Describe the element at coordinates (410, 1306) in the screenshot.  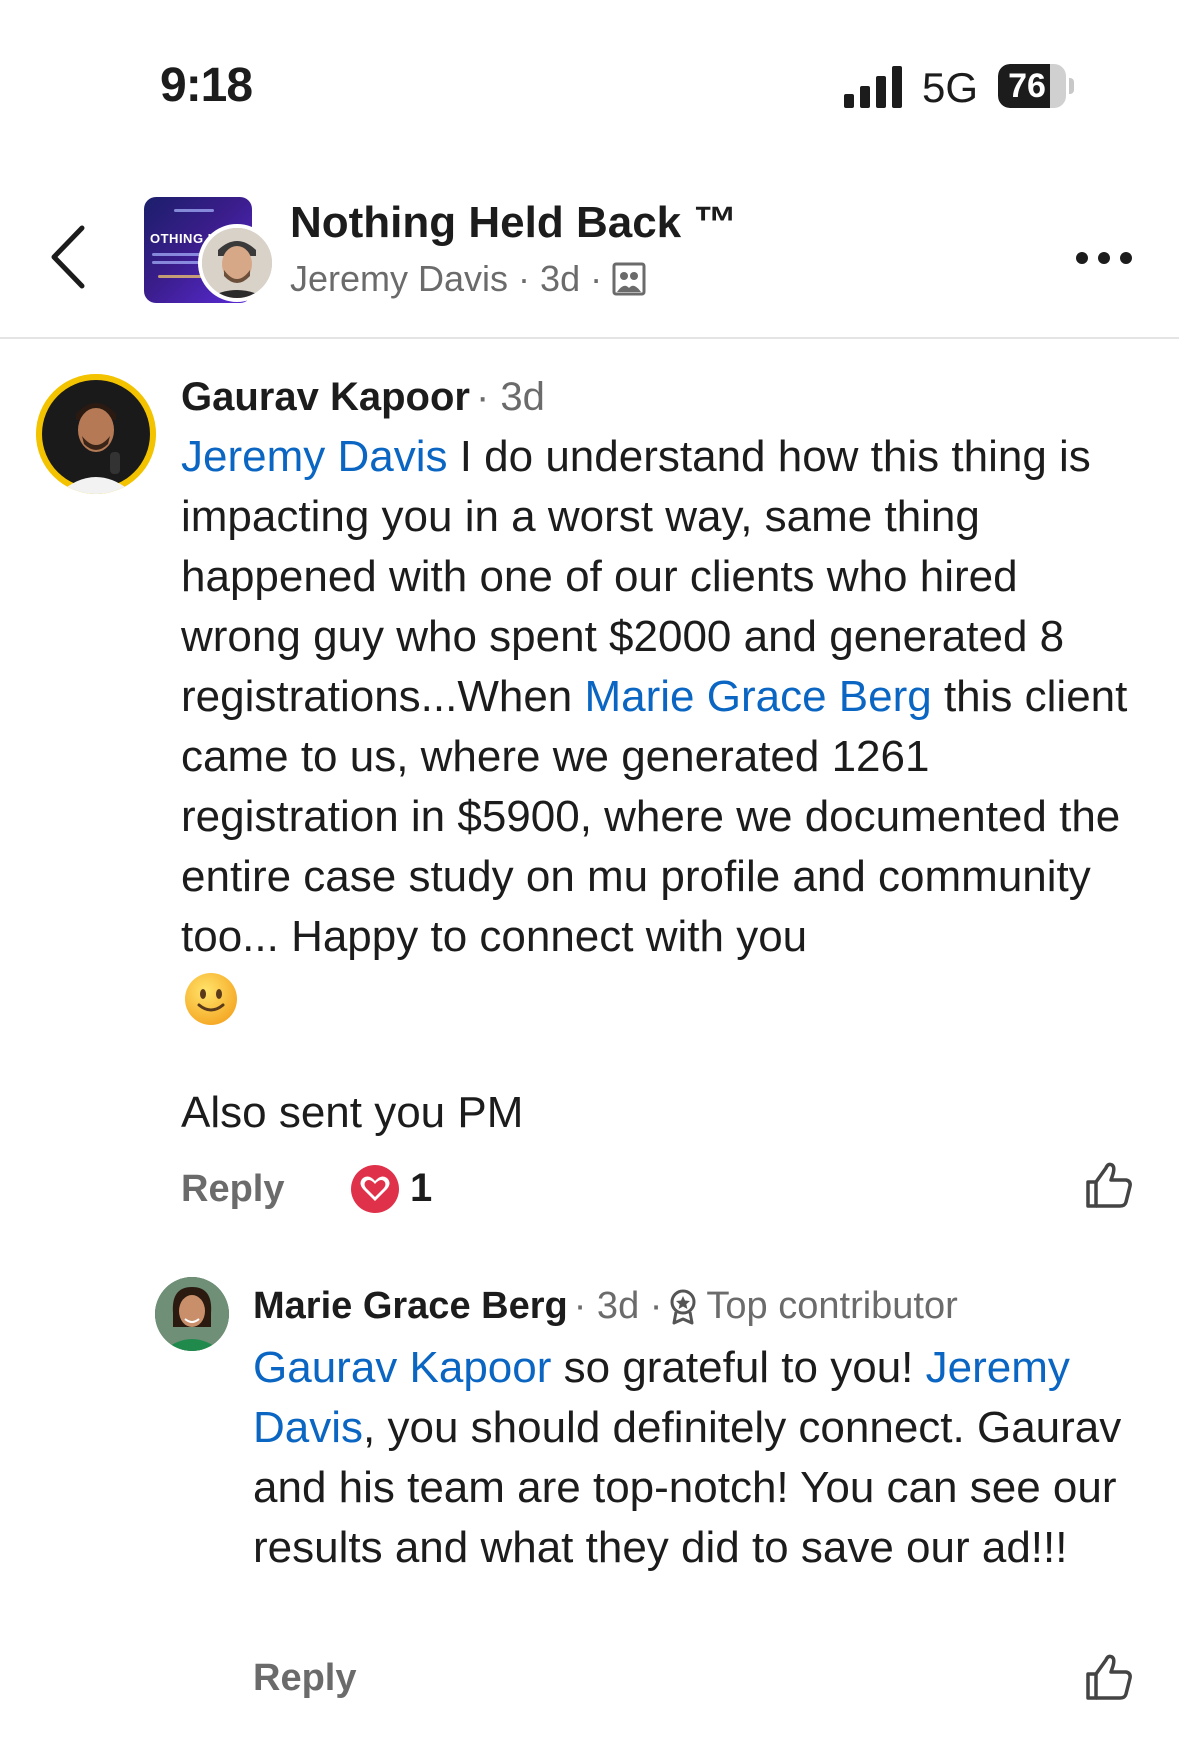
I see `comment-author-name: Marie Grace Berg` at that location.